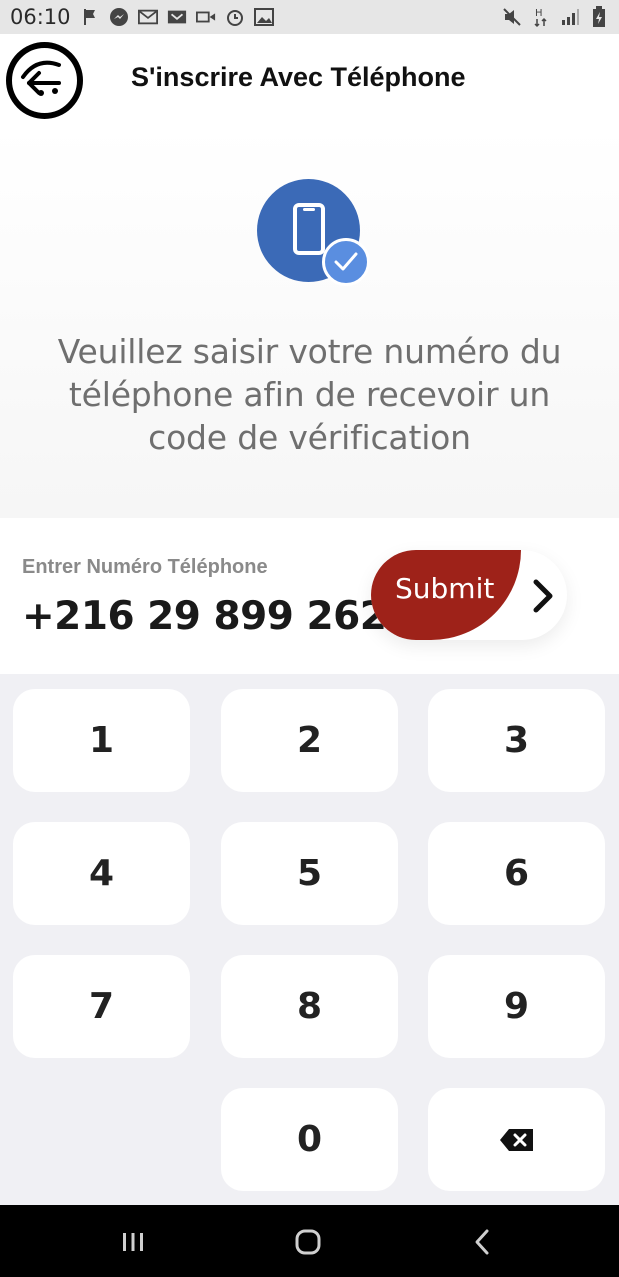  I want to click on alarm-icon, so click(235, 17).